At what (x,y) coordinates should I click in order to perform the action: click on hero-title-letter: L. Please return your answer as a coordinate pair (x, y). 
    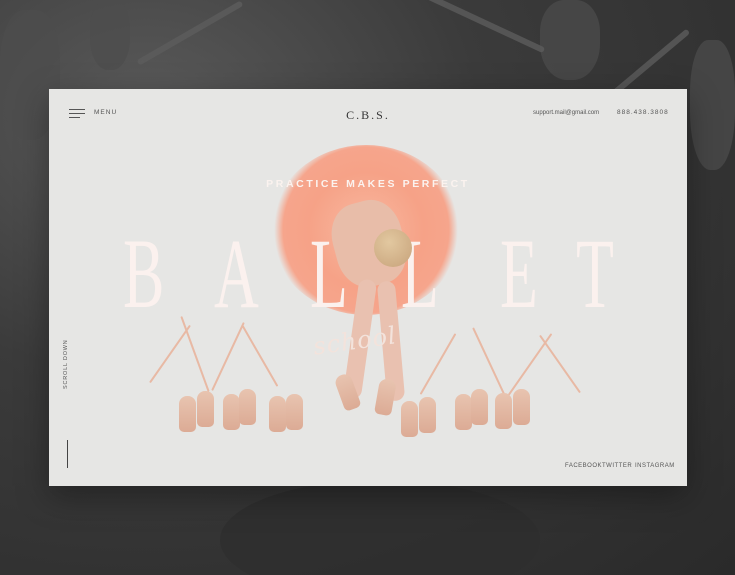
    Looking at the image, I should click on (329, 273).